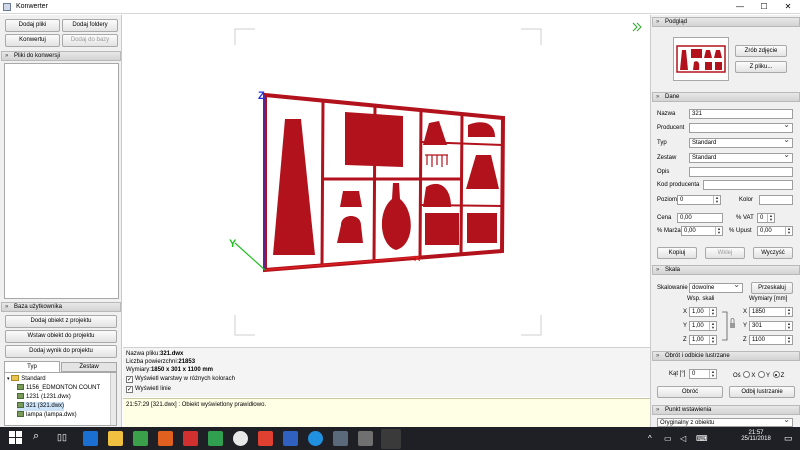 This screenshot has width=800, height=450. I want to click on axis-z-radio, so click(776, 374).